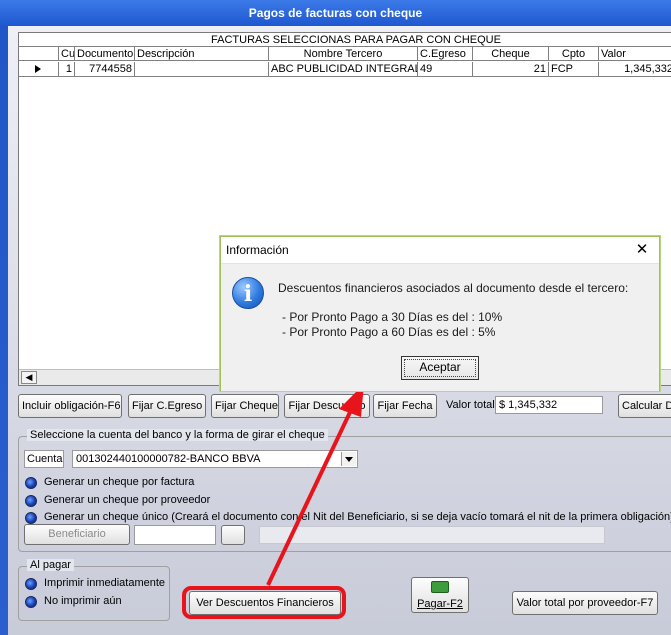 The height and width of the screenshot is (635, 671). Describe the element at coordinates (573, 69) in the screenshot. I see `cell-cpto: FCP` at that location.